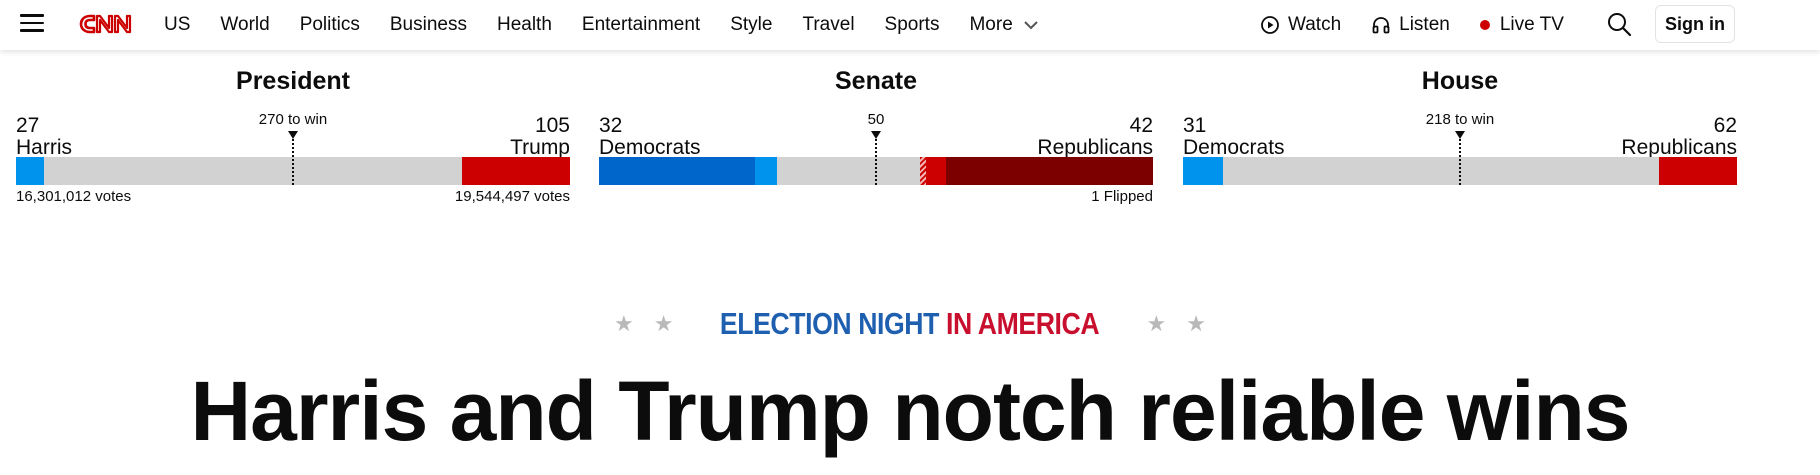 The height and width of the screenshot is (475, 1820). I want to click on watch-label: Watch, so click(1315, 24).